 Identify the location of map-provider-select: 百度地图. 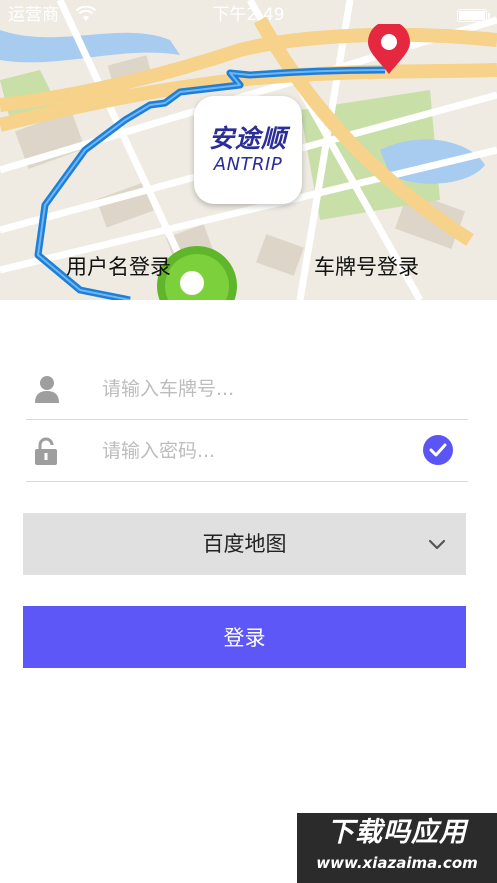
(244, 544).